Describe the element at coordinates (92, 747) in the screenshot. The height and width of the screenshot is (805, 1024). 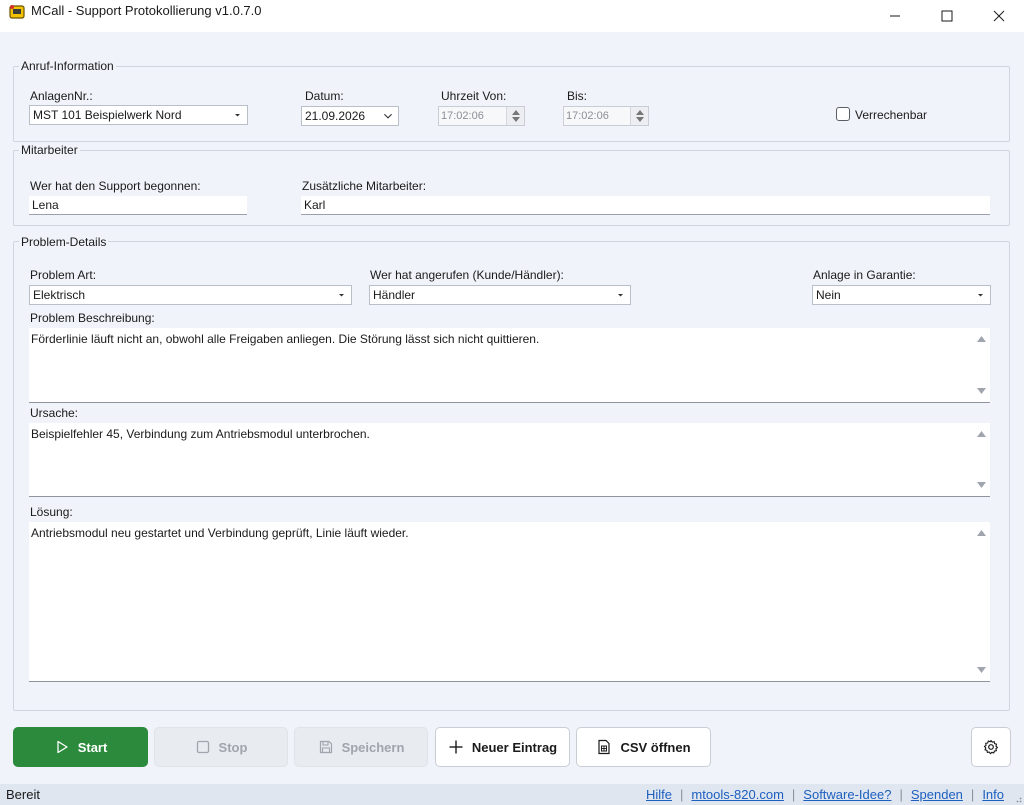
I see `start-label: Start` at that location.